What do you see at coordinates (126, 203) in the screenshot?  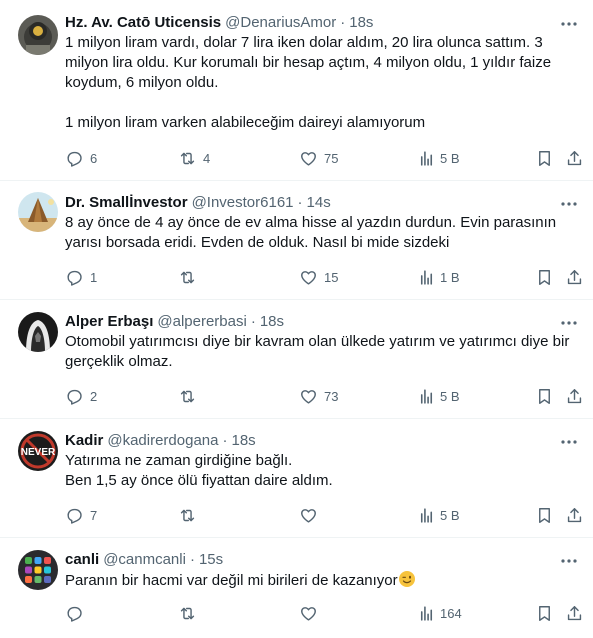 I see `display-name: Dr. Smallİnvestor` at bounding box center [126, 203].